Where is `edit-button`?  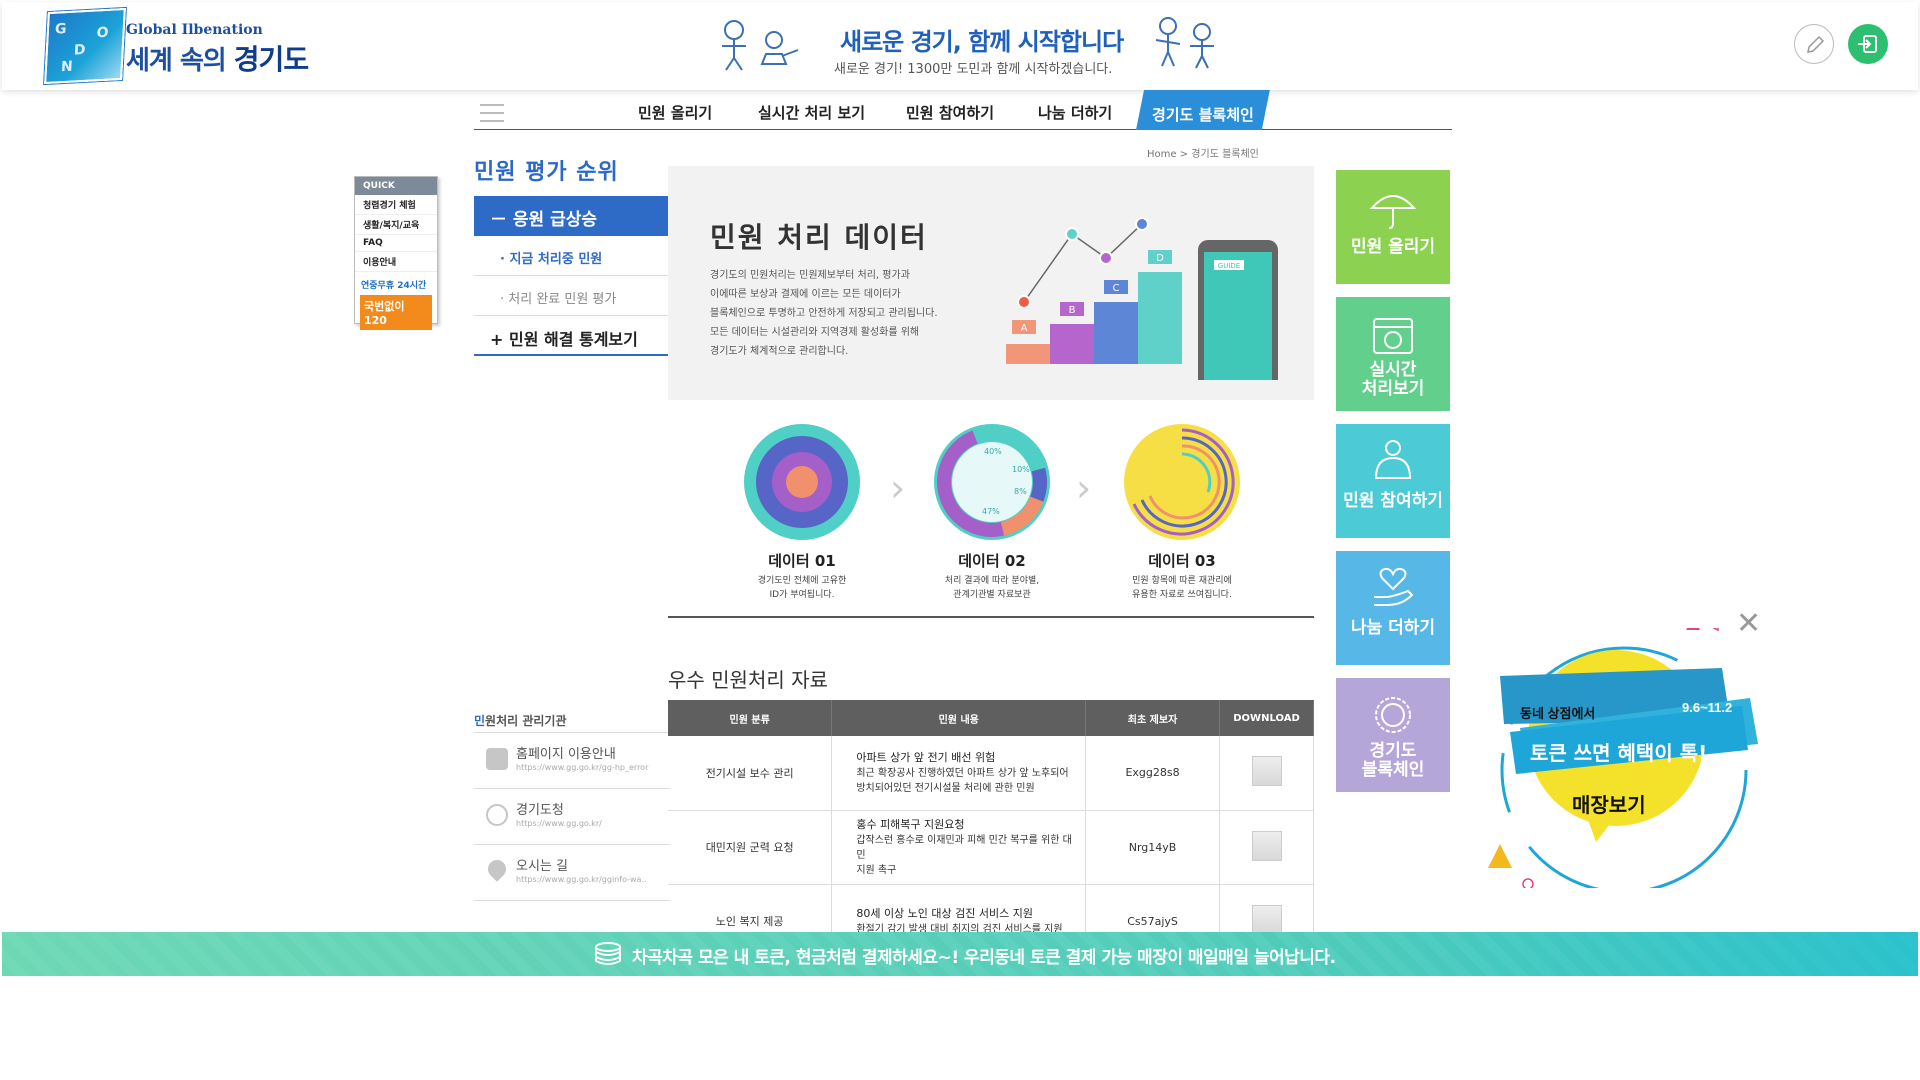
edit-button is located at coordinates (1814, 44).